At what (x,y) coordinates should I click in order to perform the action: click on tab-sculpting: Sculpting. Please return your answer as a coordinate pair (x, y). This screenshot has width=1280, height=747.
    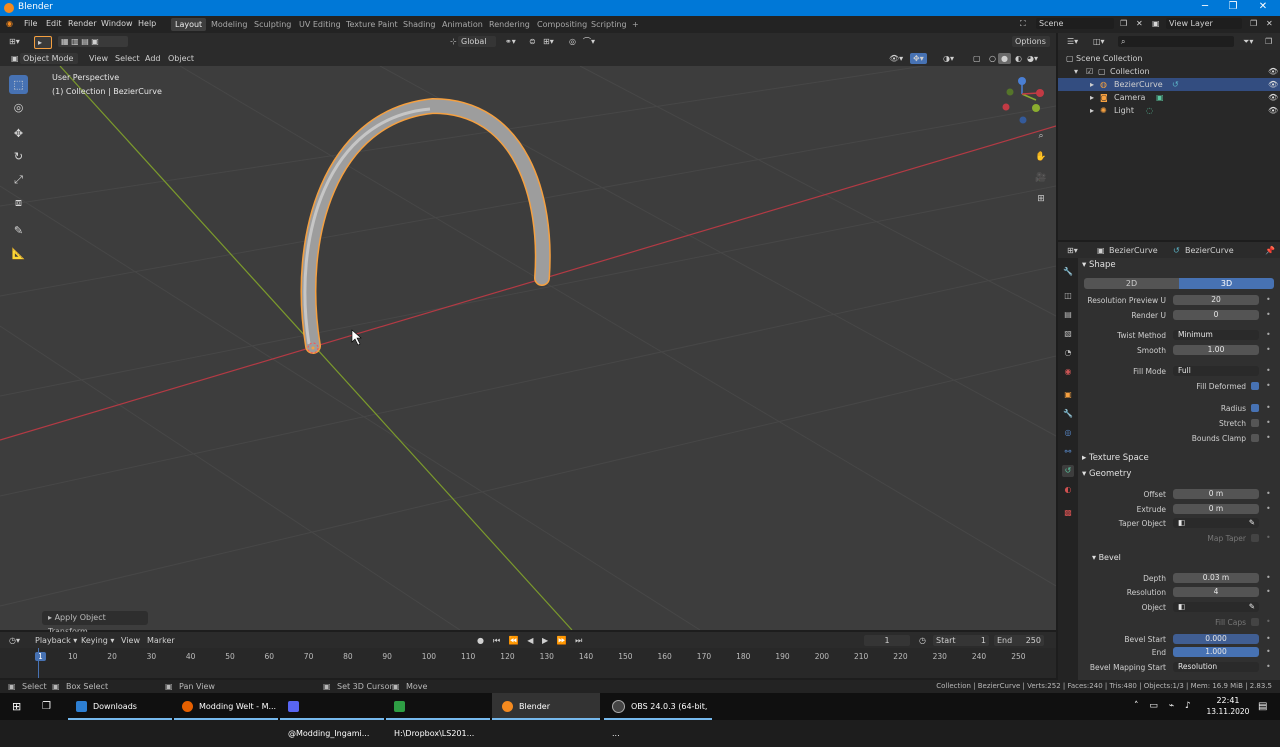
    Looking at the image, I should click on (272, 24).